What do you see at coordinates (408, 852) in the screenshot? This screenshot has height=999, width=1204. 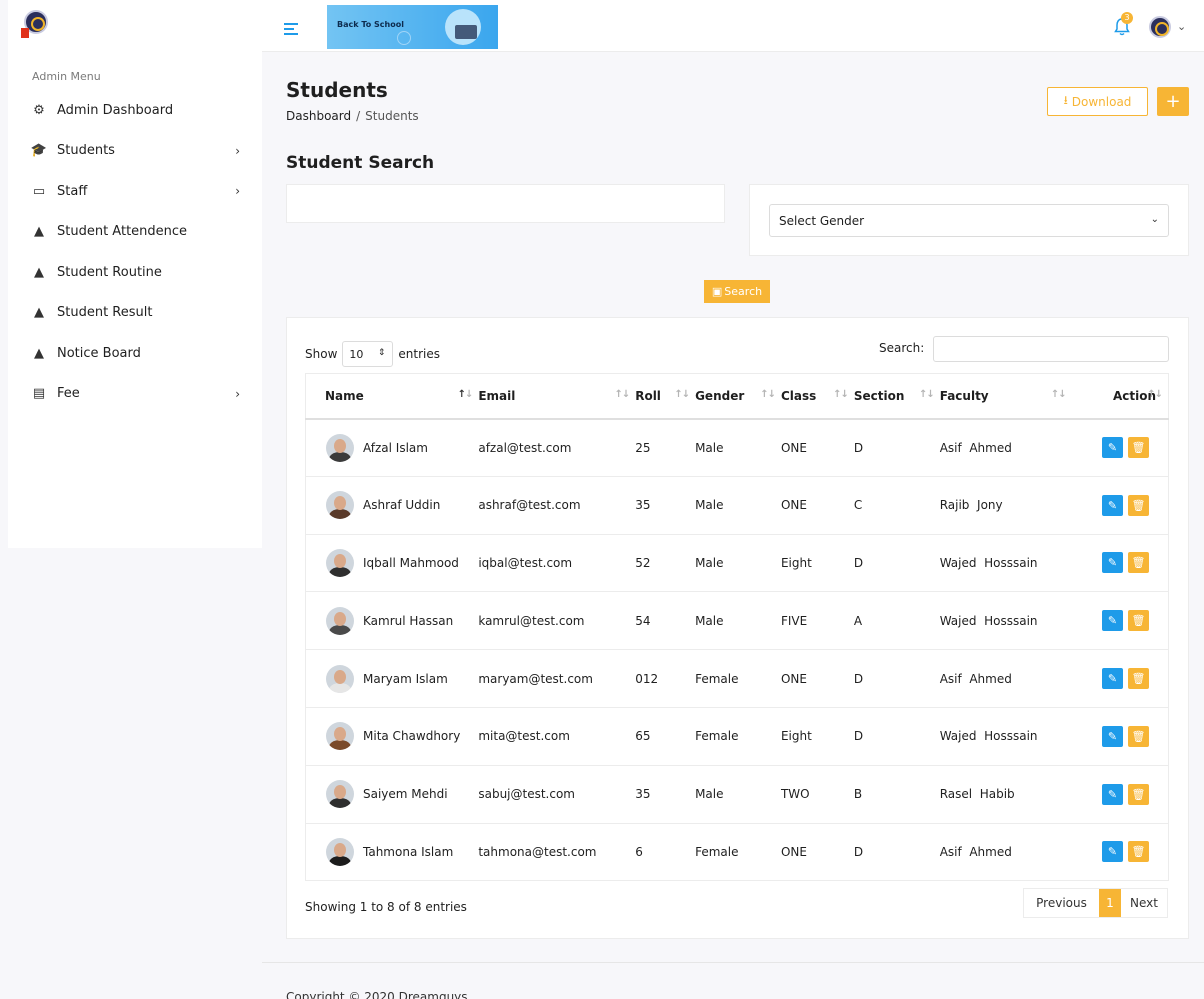 I see `student-name-link: Tahmona Islam` at bounding box center [408, 852].